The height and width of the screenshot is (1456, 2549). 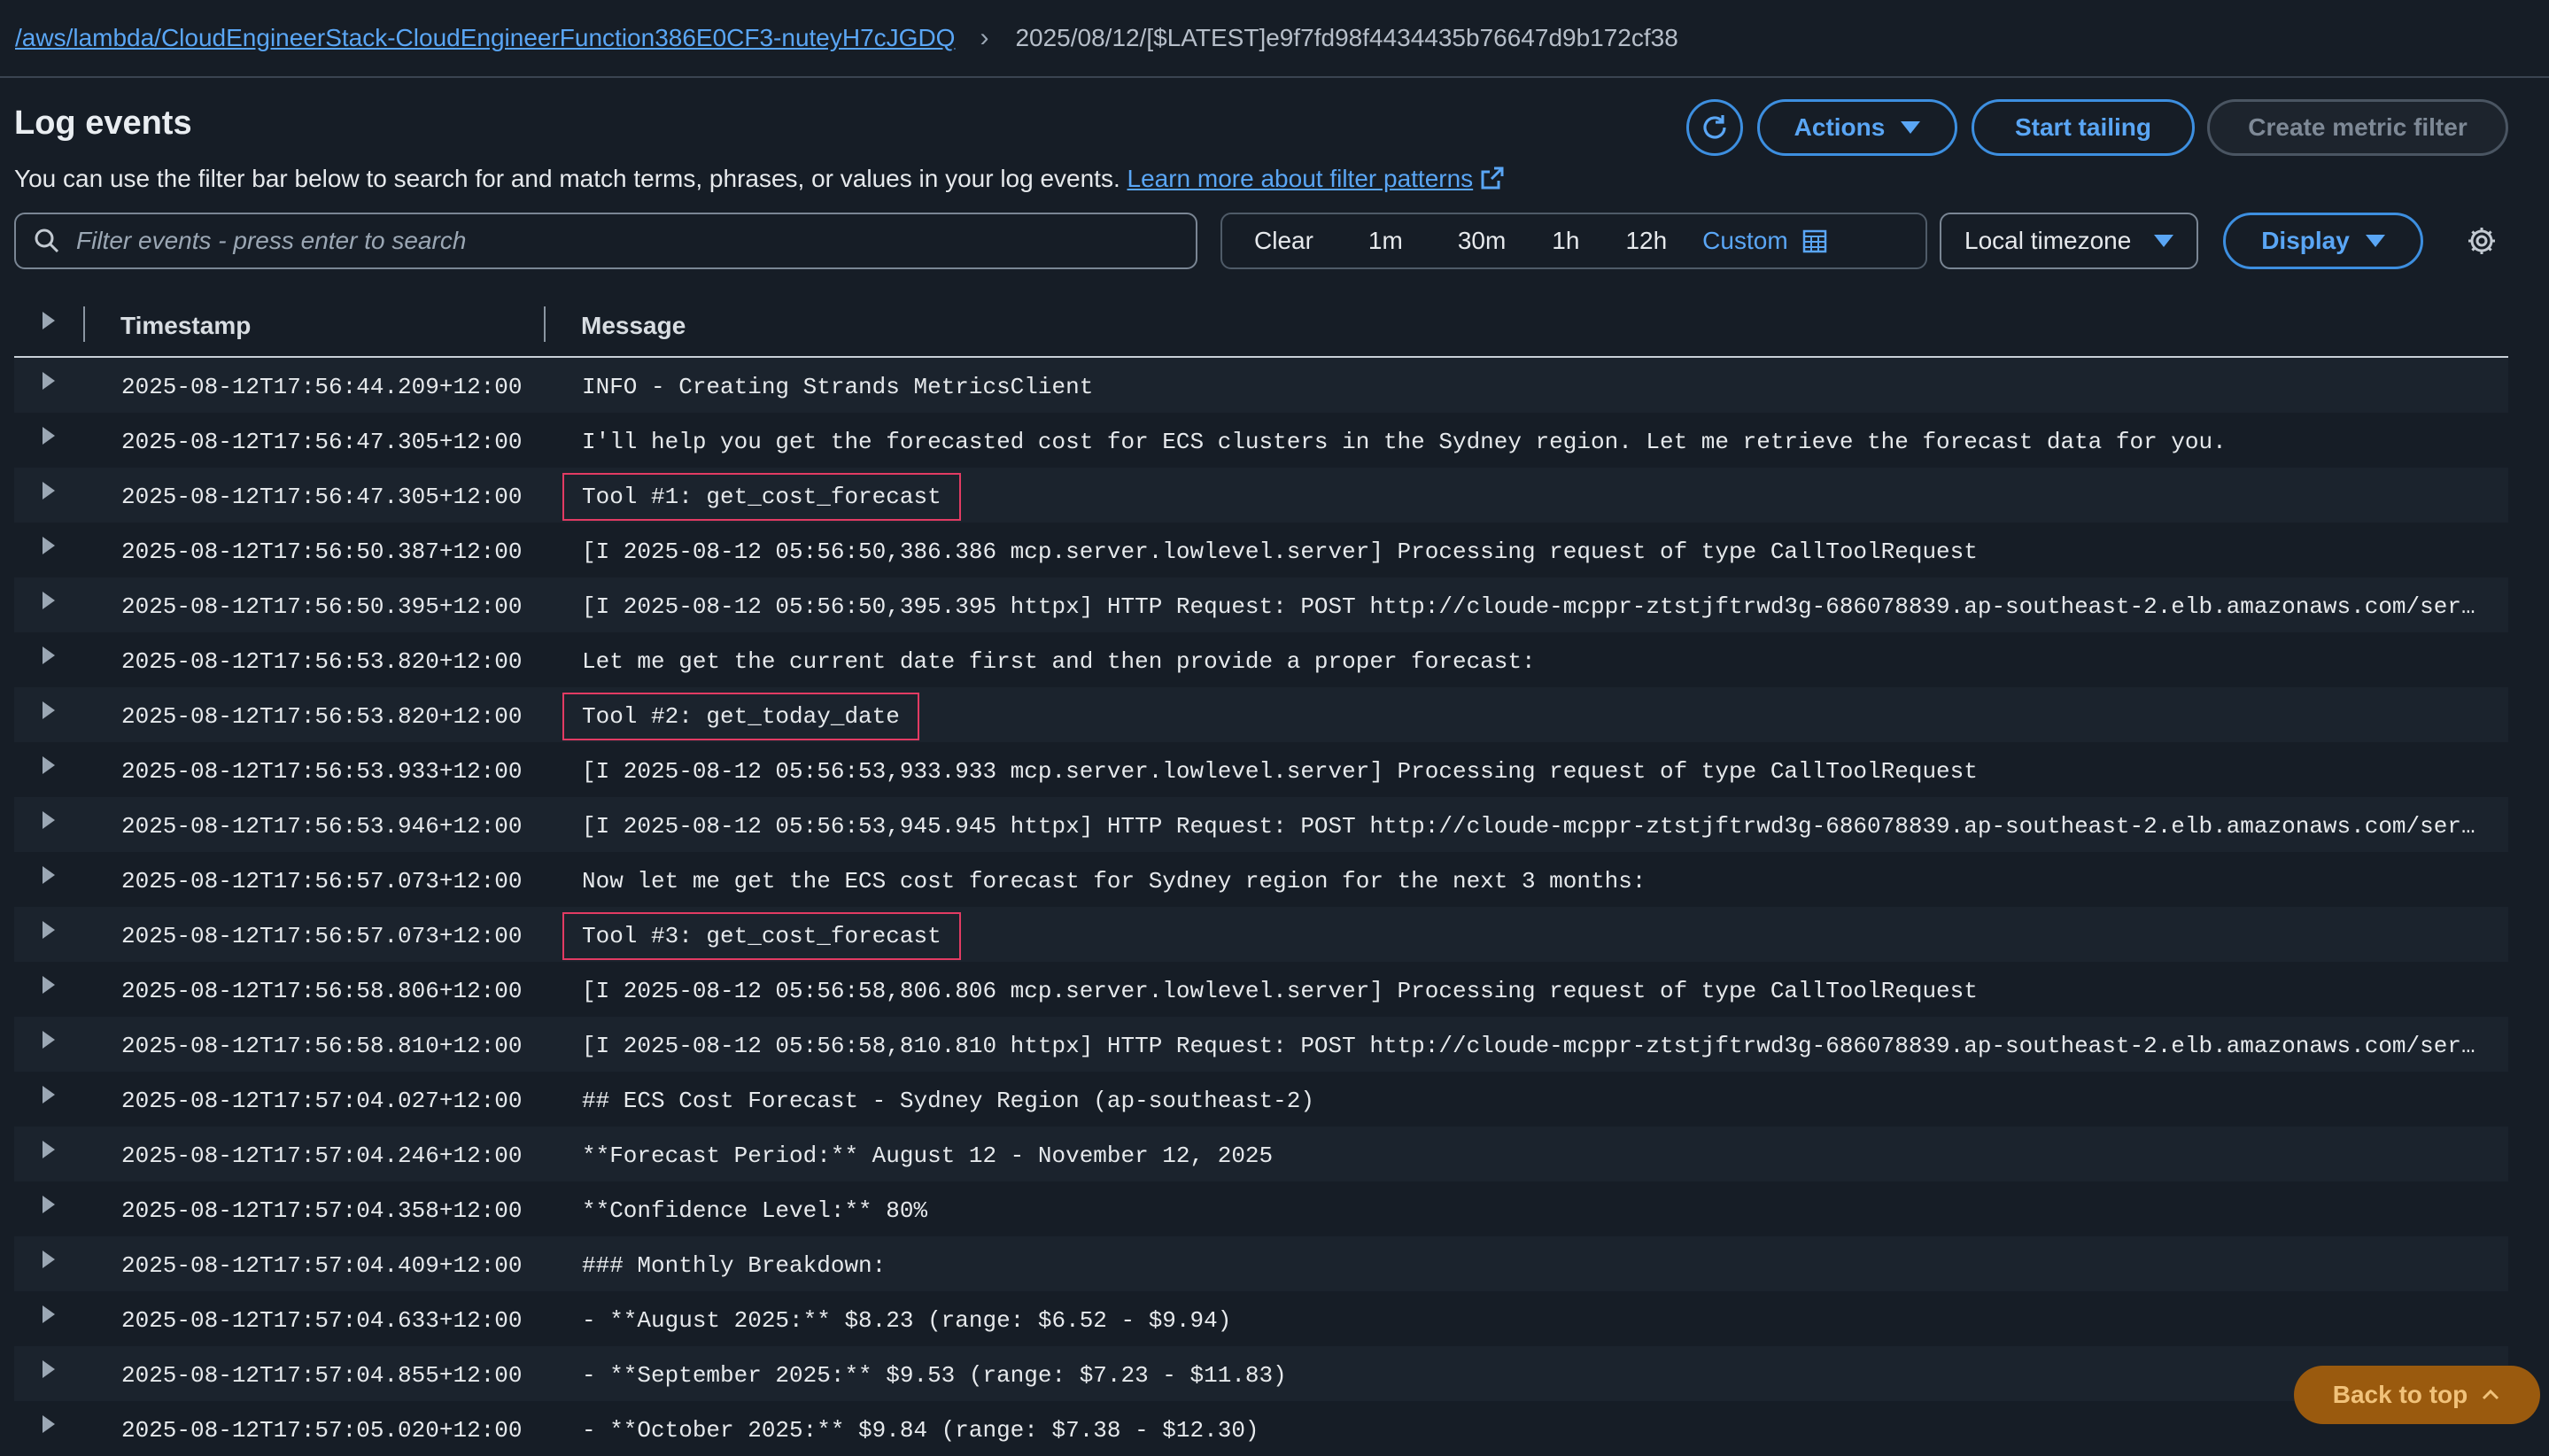 What do you see at coordinates (1492, 179) in the screenshot?
I see `external-link-icon` at bounding box center [1492, 179].